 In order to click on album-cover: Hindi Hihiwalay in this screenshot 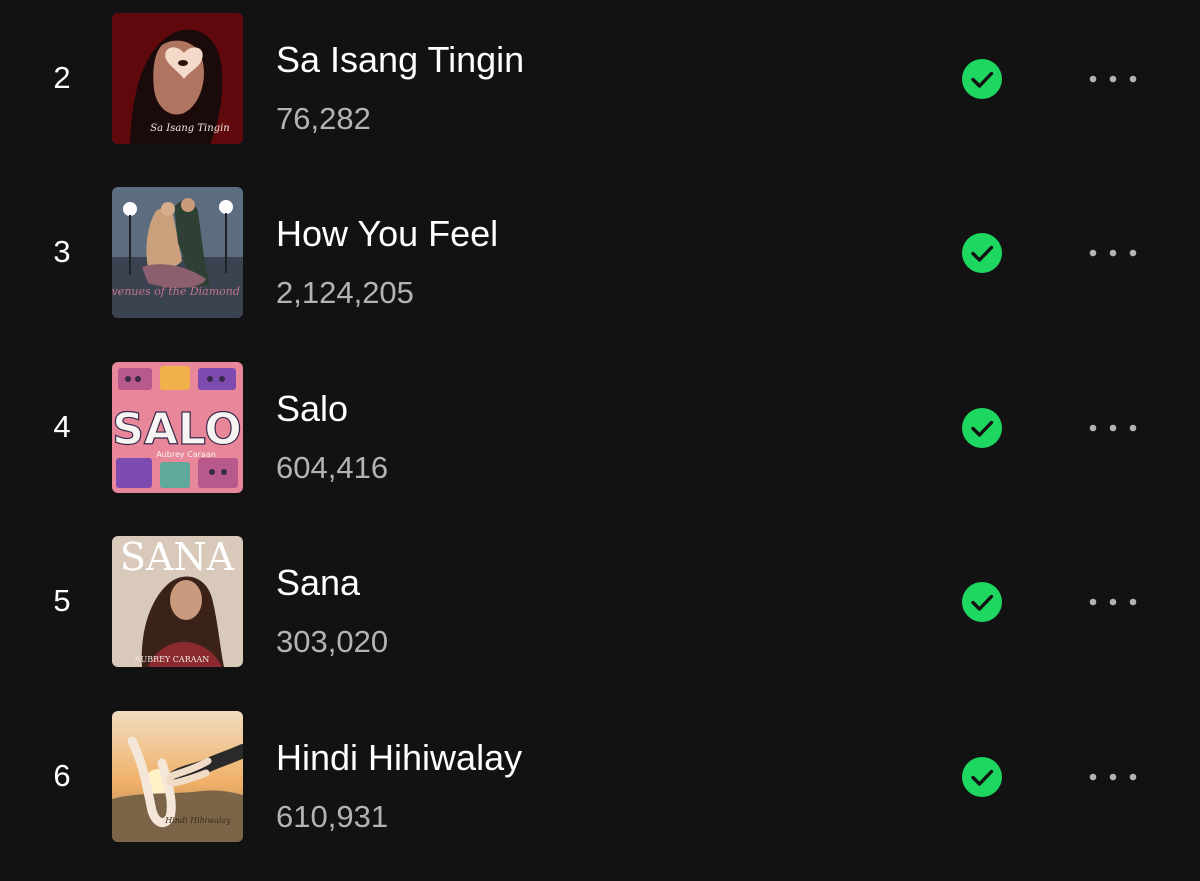, I will do `click(177, 776)`.